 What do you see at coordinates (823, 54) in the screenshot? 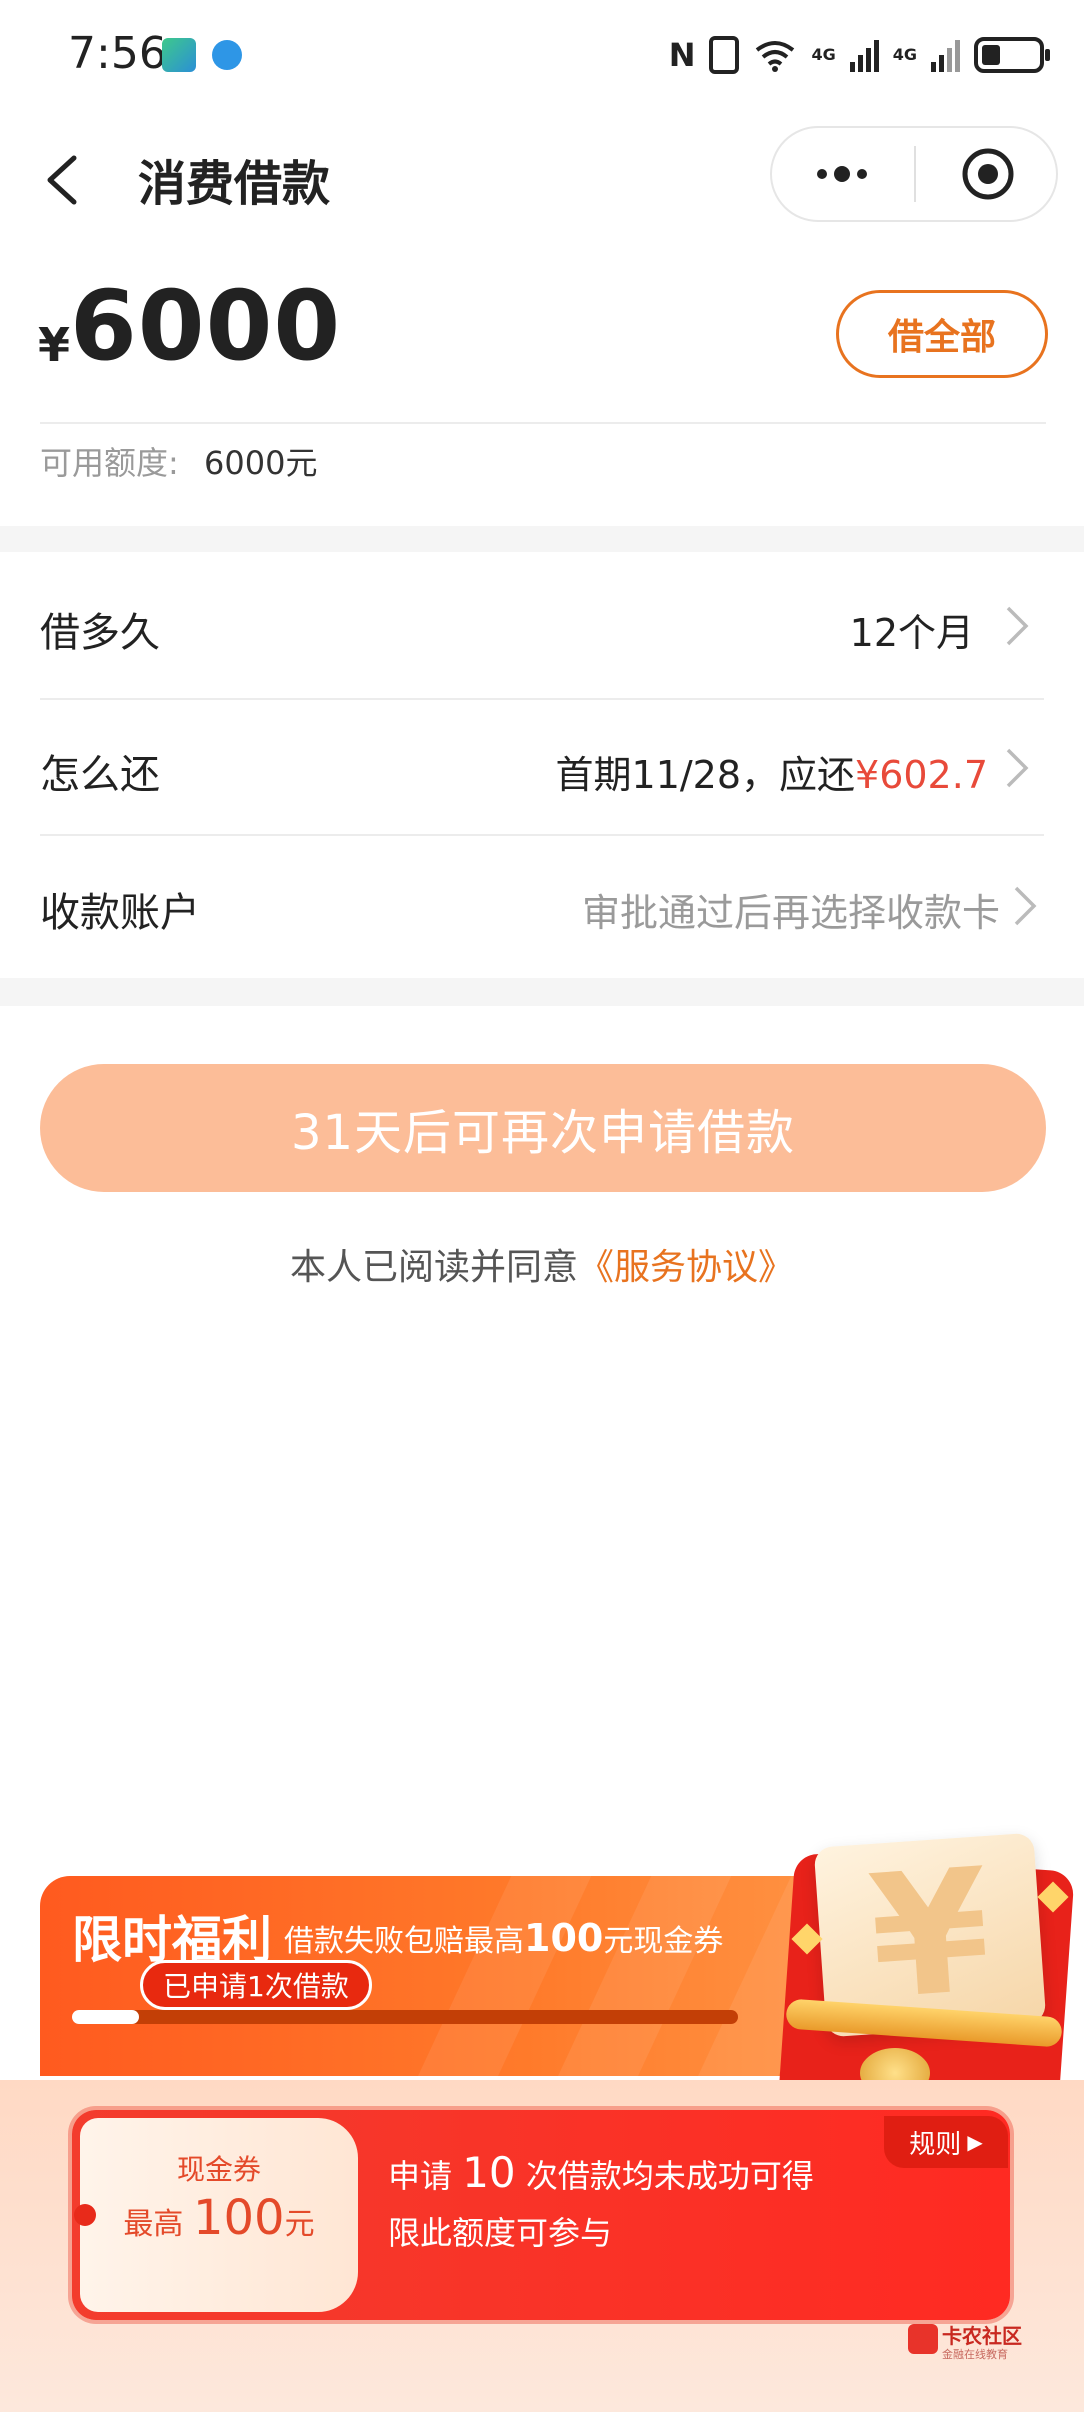
I see `network-type-1: 4G` at bounding box center [823, 54].